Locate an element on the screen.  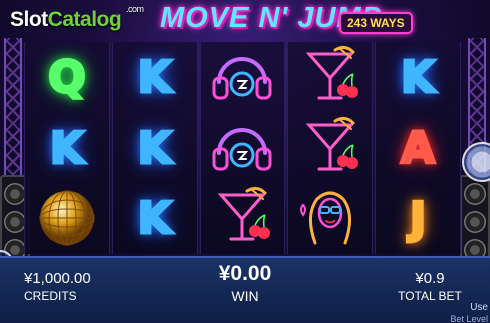
ways-badge: 243 WAYS is located at coordinates (376, 23).